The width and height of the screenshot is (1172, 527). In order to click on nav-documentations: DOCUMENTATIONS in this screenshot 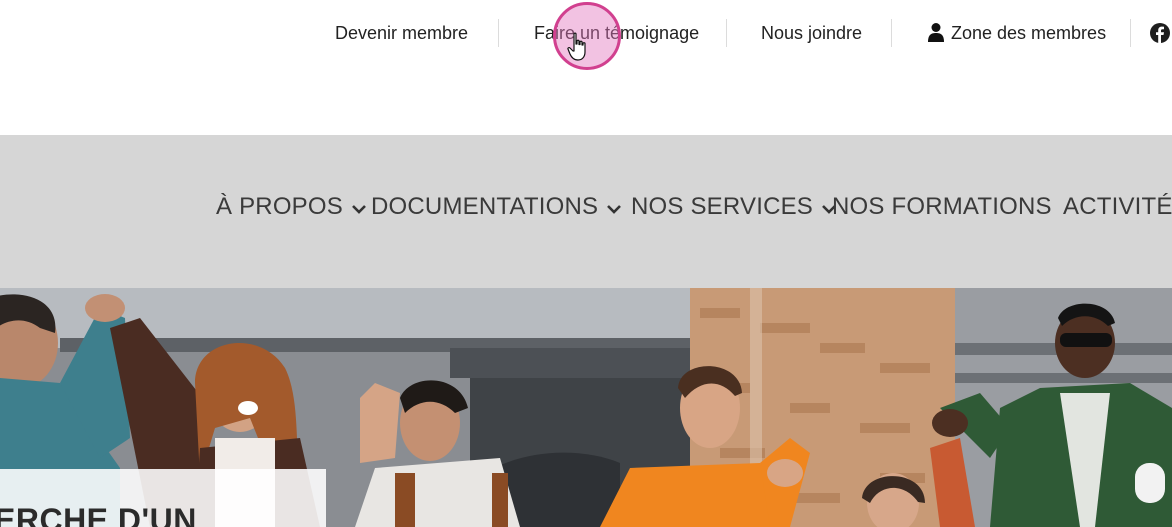, I will do `click(496, 207)`.